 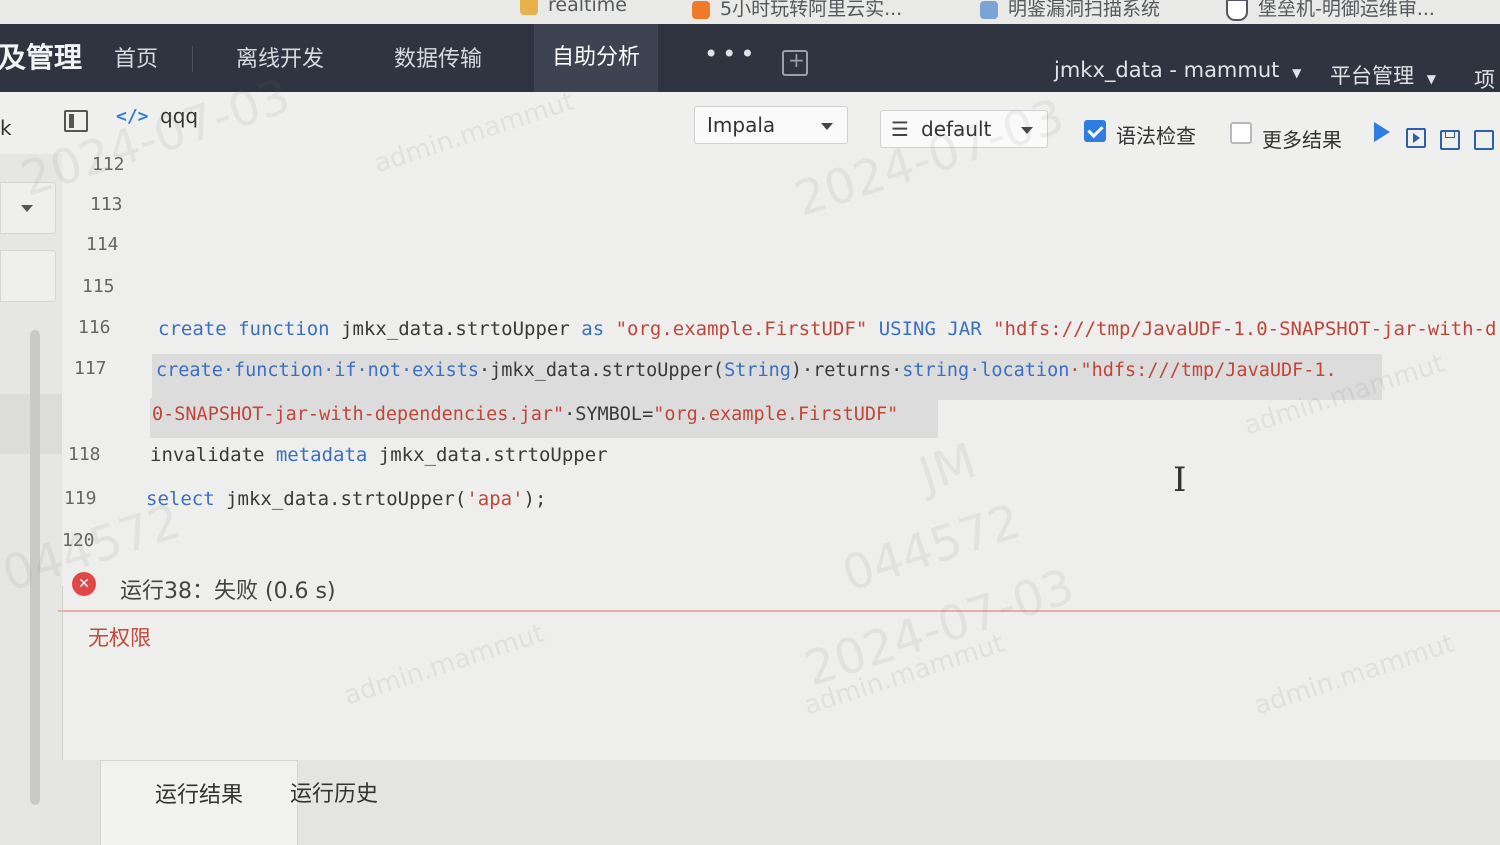 I want to click on editor-toolbar: k </> qqq Impala ☰ default 语法检查 更多结果, so click(x=750, y=123).